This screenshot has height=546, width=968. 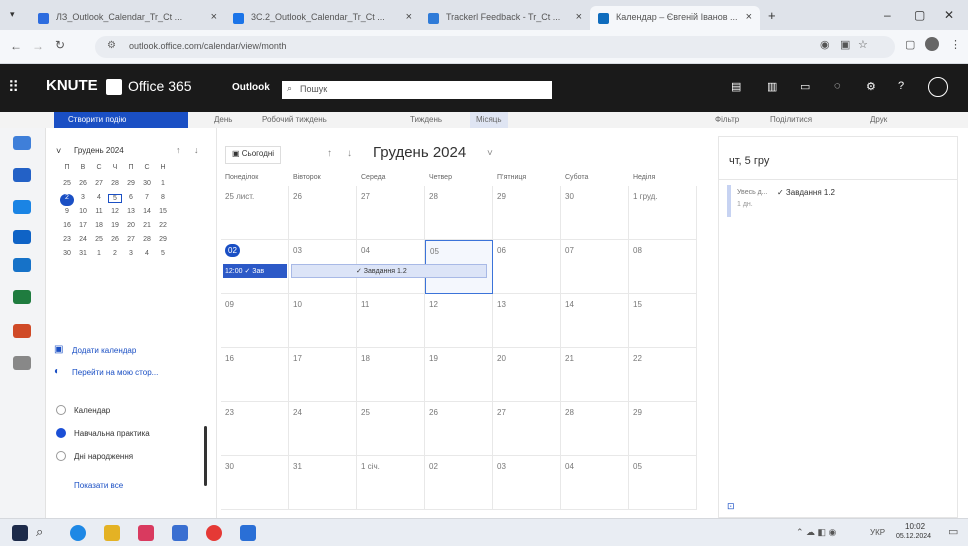 I want to click on reload-icon: ↻, so click(x=60, y=45).